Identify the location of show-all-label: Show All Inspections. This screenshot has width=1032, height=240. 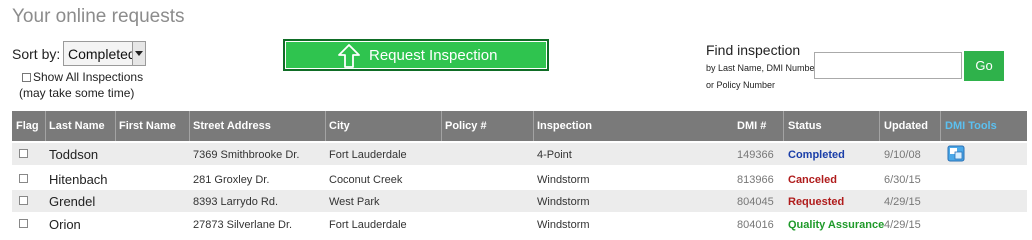
(88, 77).